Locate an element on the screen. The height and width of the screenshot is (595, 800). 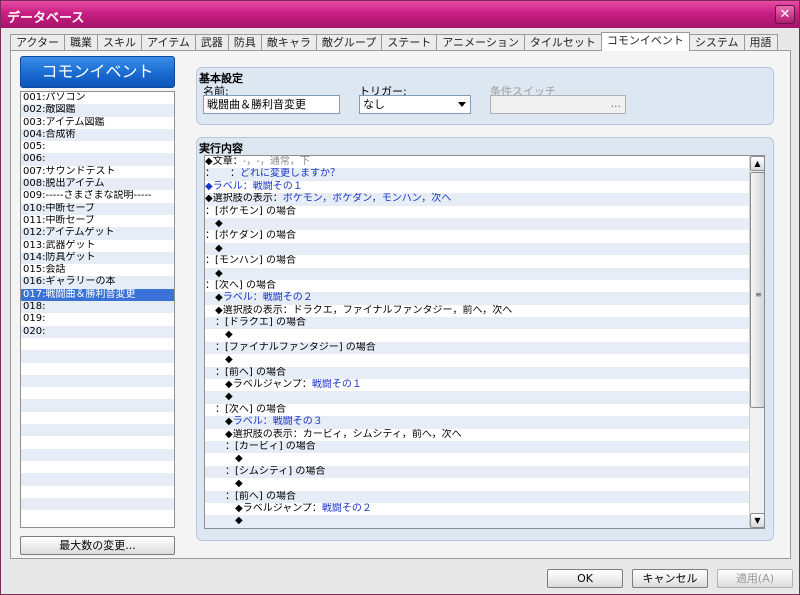
tab-5: 防具 is located at coordinates (244, 42).